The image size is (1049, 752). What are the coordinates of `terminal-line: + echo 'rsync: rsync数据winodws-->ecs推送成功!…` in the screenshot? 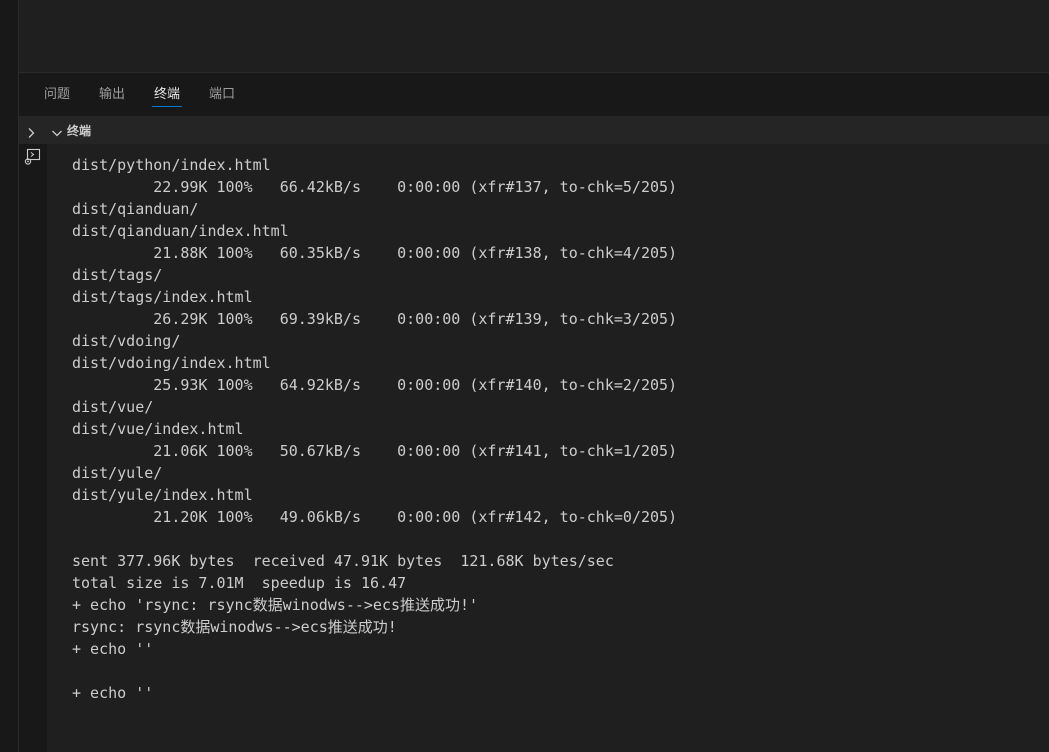 It's located at (275, 605).